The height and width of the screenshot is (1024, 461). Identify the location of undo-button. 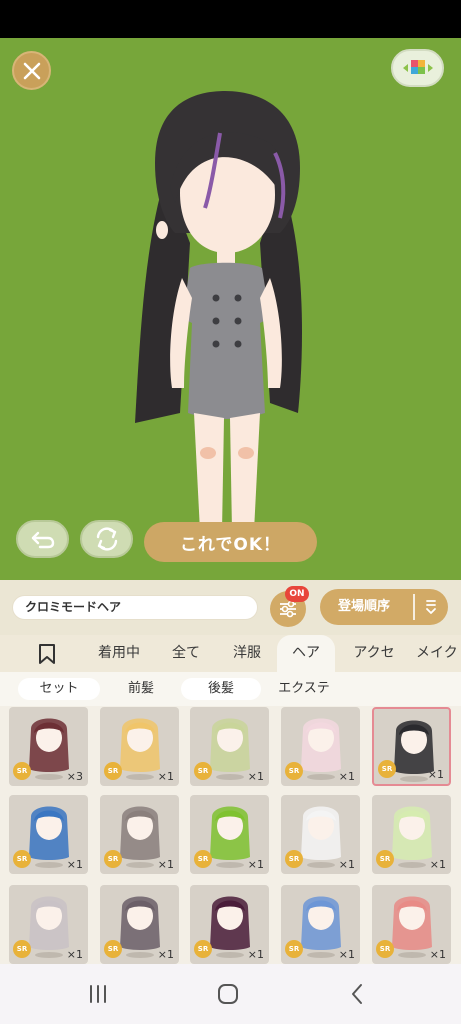
(42, 539).